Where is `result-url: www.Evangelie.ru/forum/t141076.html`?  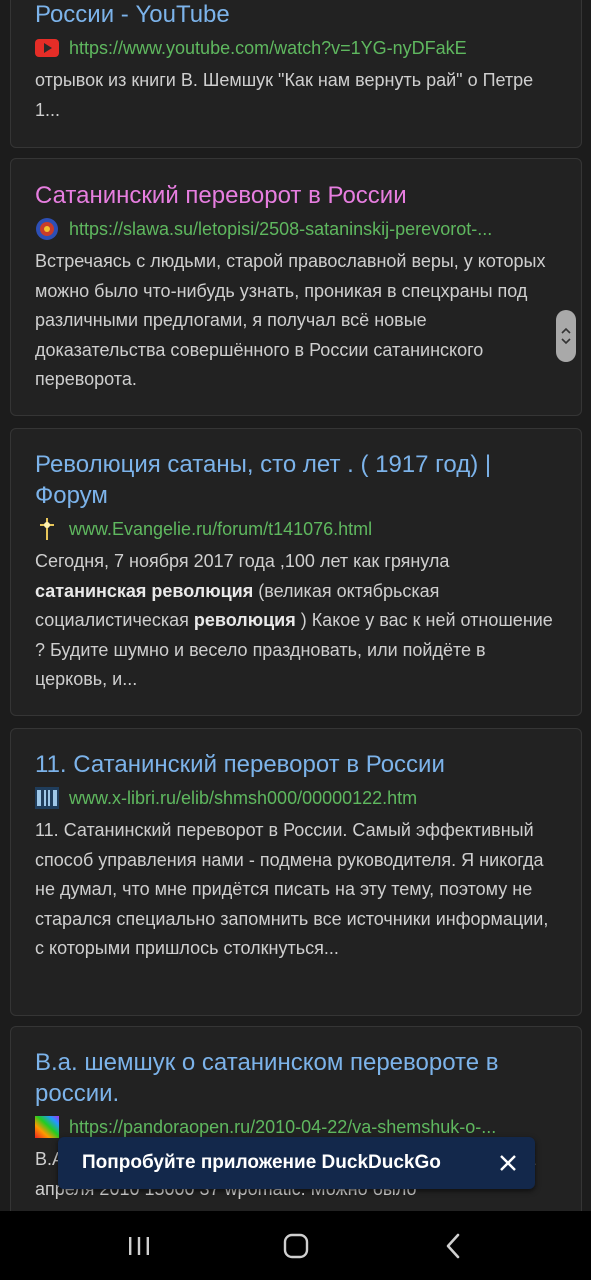 result-url: www.Evangelie.ru/forum/t141076.html is located at coordinates (220, 529).